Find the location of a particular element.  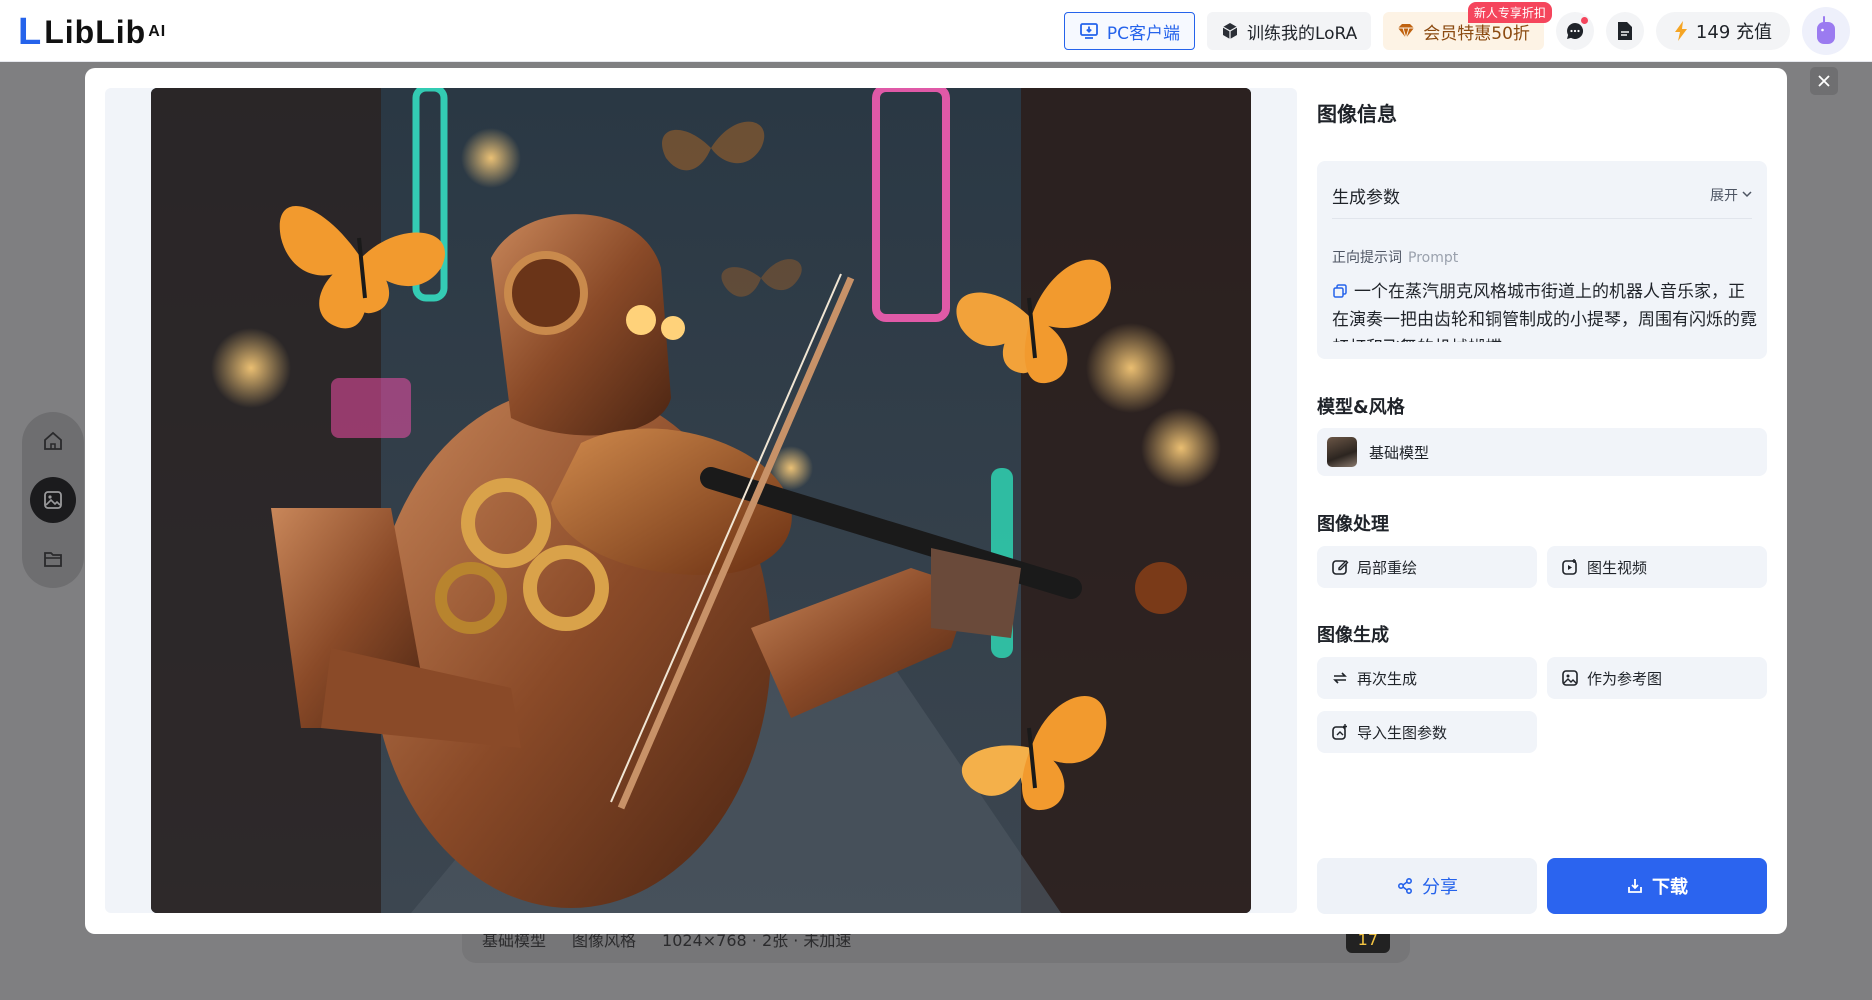

import-params-label: 导入生图参数 is located at coordinates (1402, 732).